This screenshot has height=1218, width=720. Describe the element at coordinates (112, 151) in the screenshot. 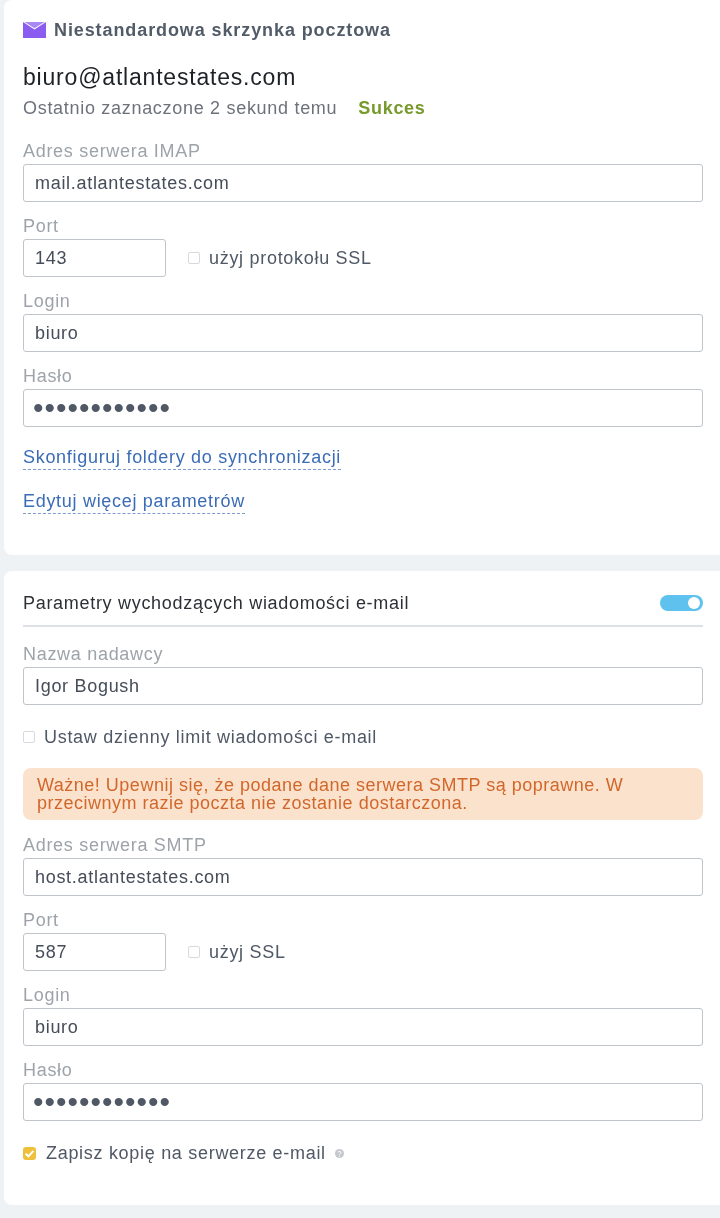

I see `field-label: Adres serwera IMAP` at that location.